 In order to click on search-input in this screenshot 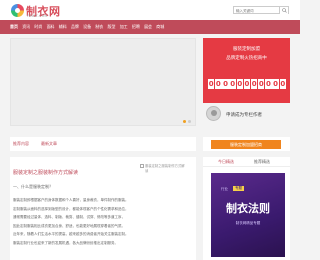, I will do `click(256, 10)`.